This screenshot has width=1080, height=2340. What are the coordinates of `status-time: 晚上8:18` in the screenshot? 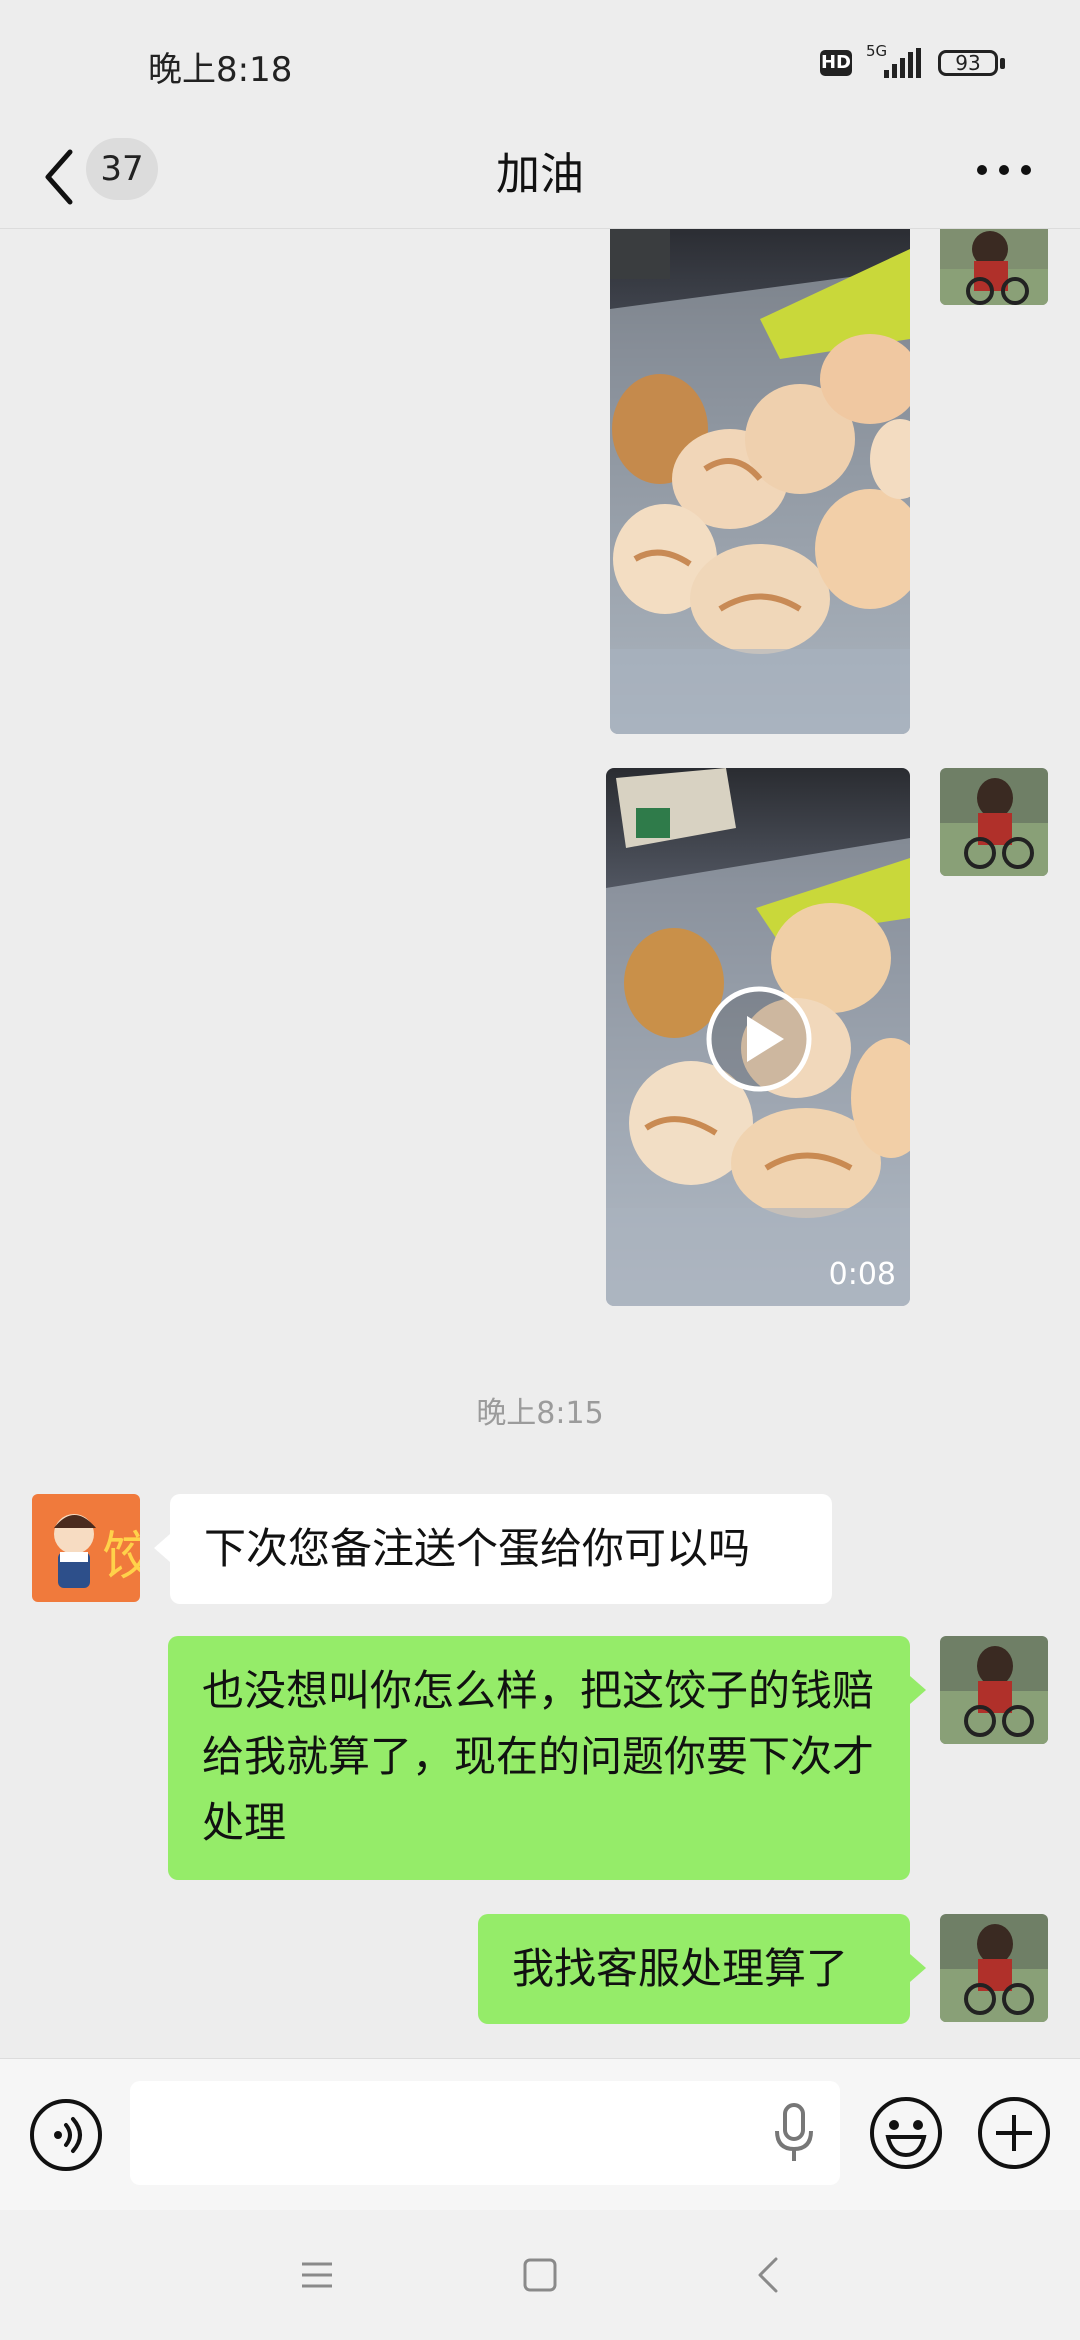 It's located at (220, 70).